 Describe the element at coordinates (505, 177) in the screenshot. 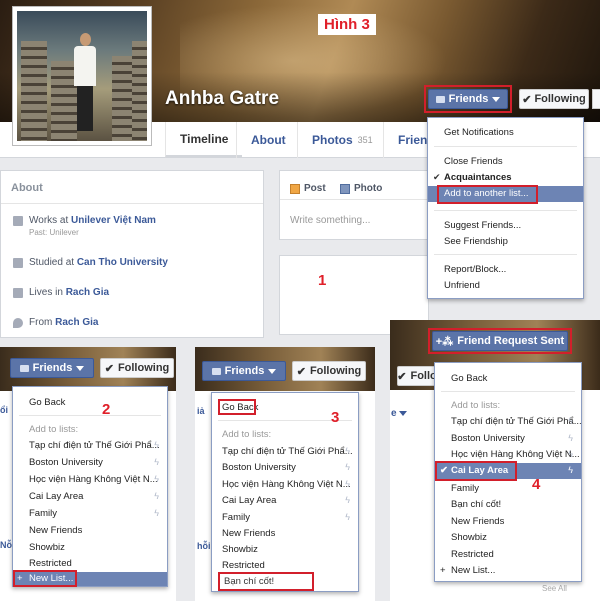

I see `menu-acquaintances: Acquaintances` at that location.